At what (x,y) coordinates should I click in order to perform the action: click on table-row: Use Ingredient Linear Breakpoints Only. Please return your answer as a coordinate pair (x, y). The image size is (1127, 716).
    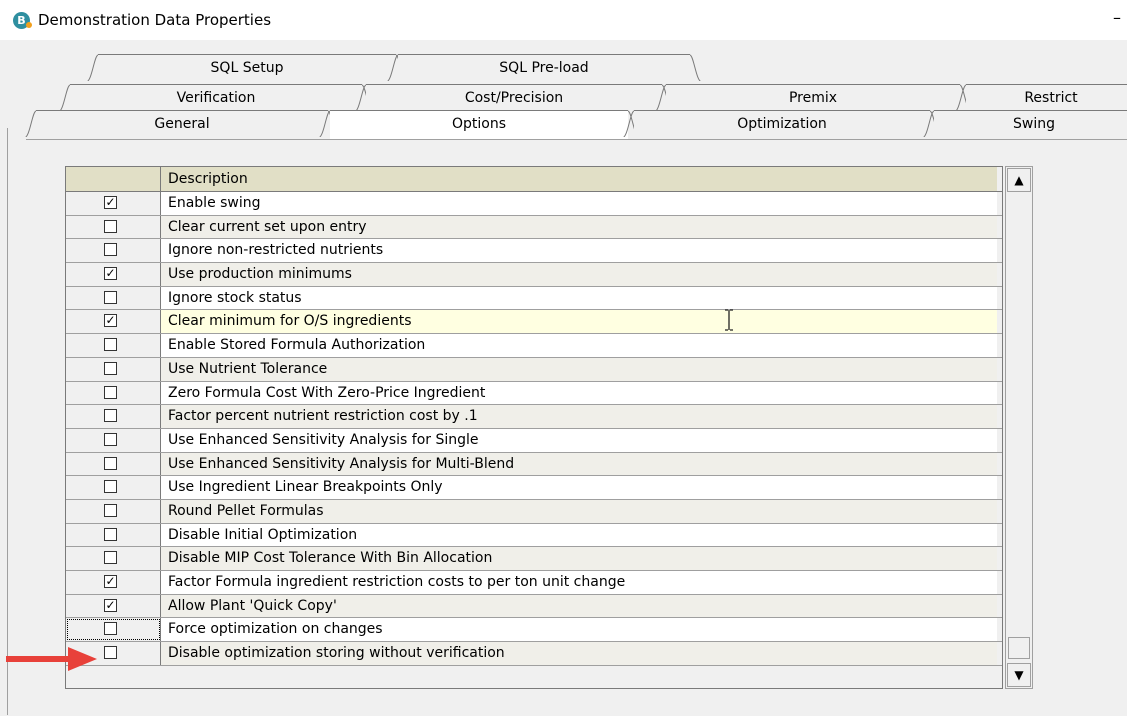
    Looking at the image, I should click on (534, 488).